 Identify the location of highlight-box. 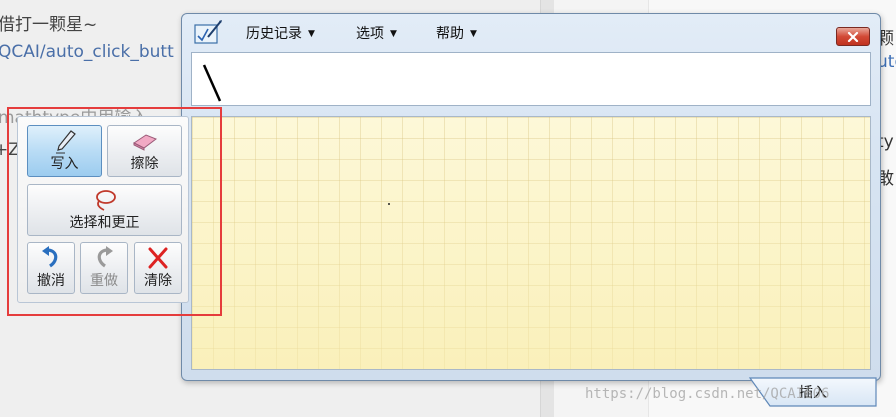
(114, 211).